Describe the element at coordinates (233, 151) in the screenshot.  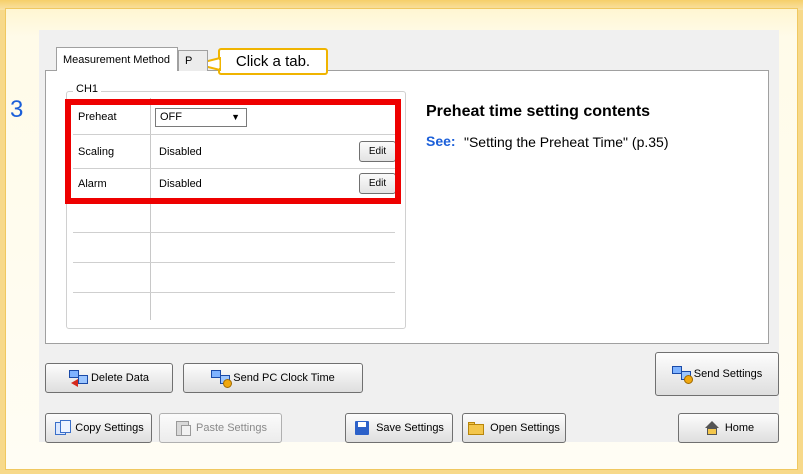
I see `highlight-box` at that location.